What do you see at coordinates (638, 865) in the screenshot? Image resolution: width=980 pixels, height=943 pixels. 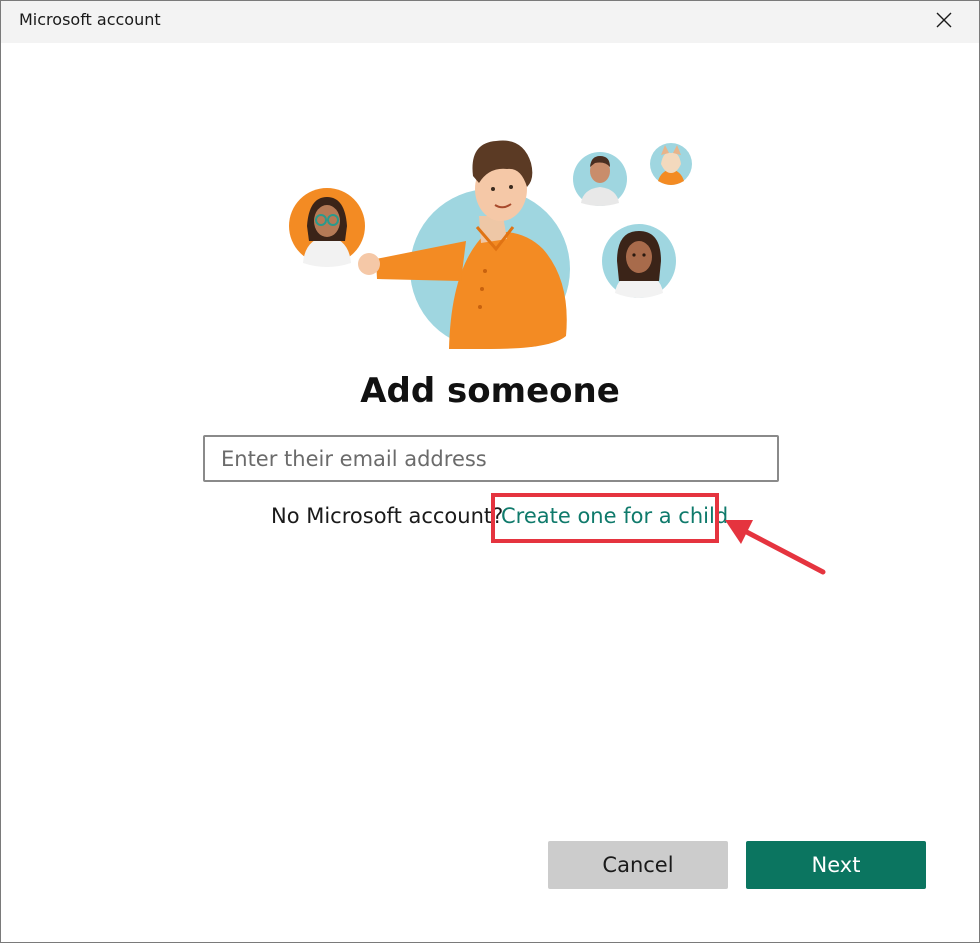 I see `cancel-button: Cancel` at bounding box center [638, 865].